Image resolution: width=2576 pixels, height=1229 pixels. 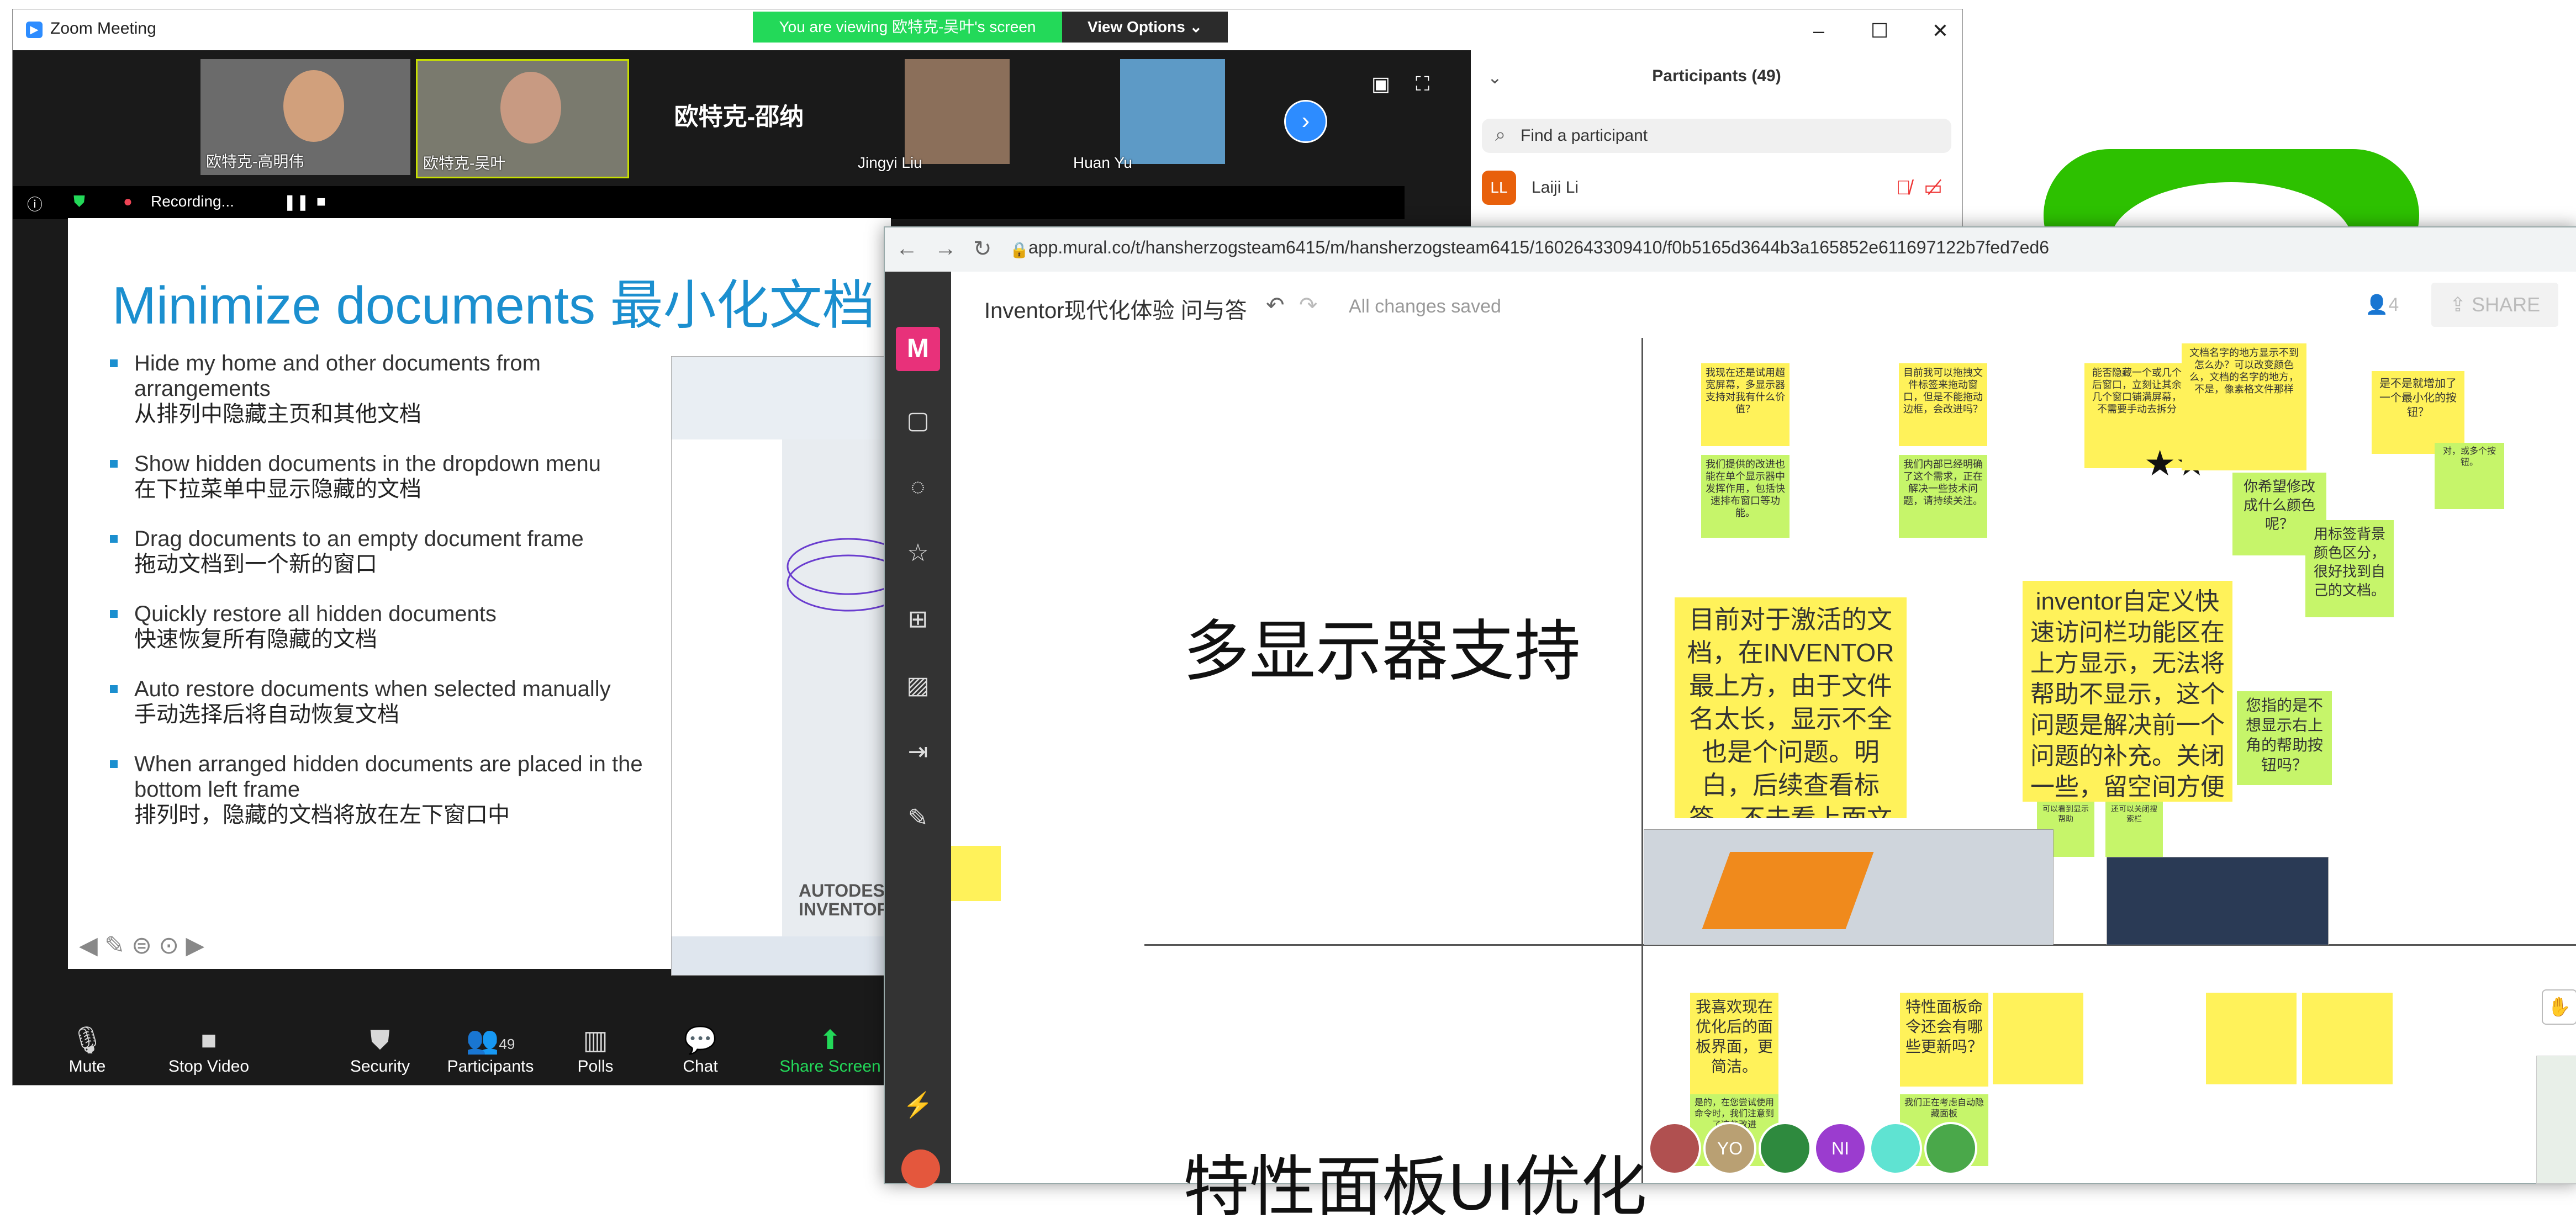 I want to click on fullscreen-icon: ⛶, so click(x=1422, y=84).